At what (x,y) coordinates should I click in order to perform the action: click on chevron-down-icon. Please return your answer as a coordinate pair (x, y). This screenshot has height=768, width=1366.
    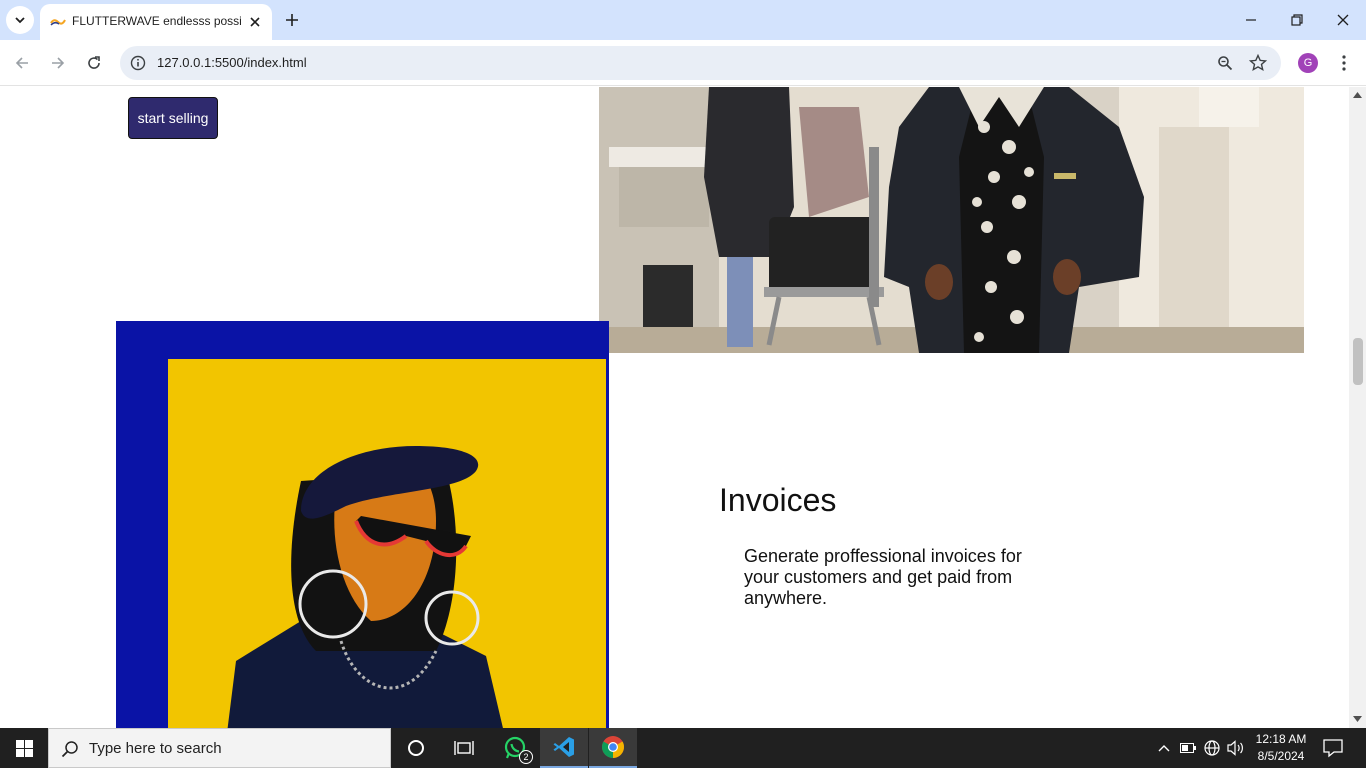
    Looking at the image, I should click on (20, 20).